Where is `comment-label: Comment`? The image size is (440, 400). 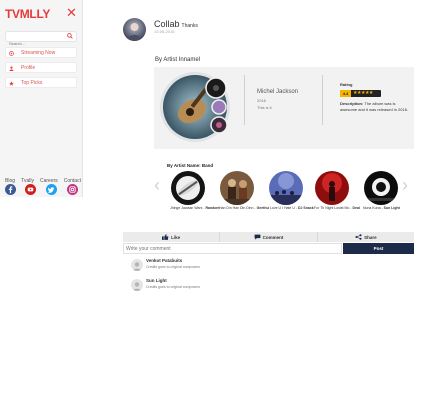
comment-label: Comment is located at coordinates (273, 237).